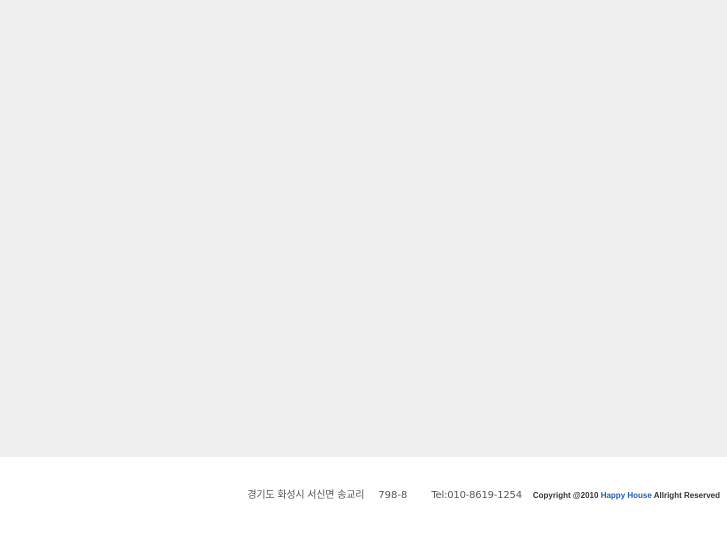 The height and width of the screenshot is (545, 727). What do you see at coordinates (306, 495) in the screenshot?
I see `footer-address: 경기도 화성시 서신면 송교리` at bounding box center [306, 495].